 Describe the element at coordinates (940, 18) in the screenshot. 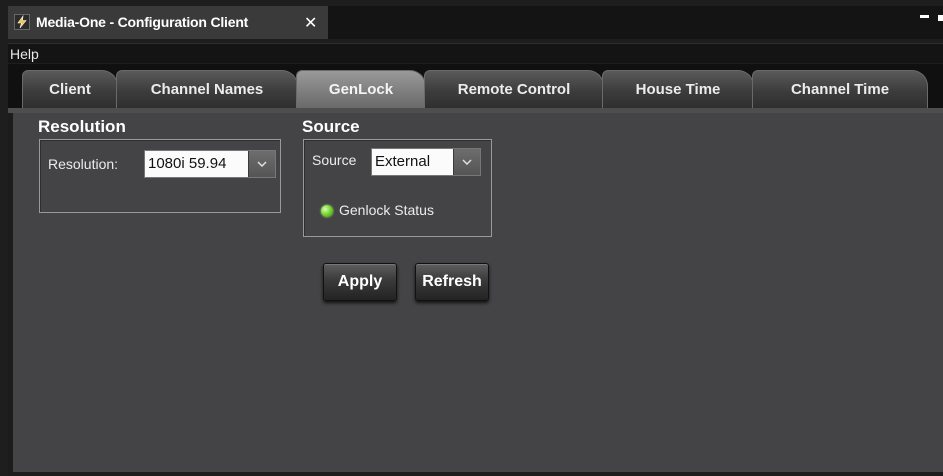

I see `maximize-icon` at that location.